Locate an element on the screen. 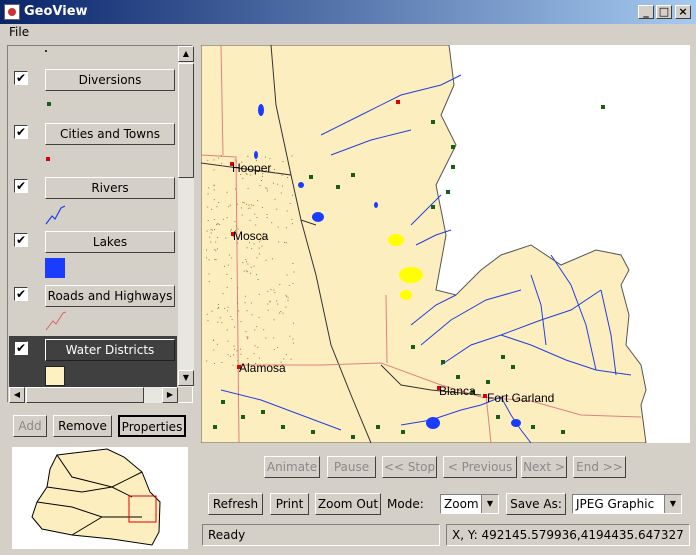 The height and width of the screenshot is (555, 696). animate-button: Animate is located at coordinates (292, 467).